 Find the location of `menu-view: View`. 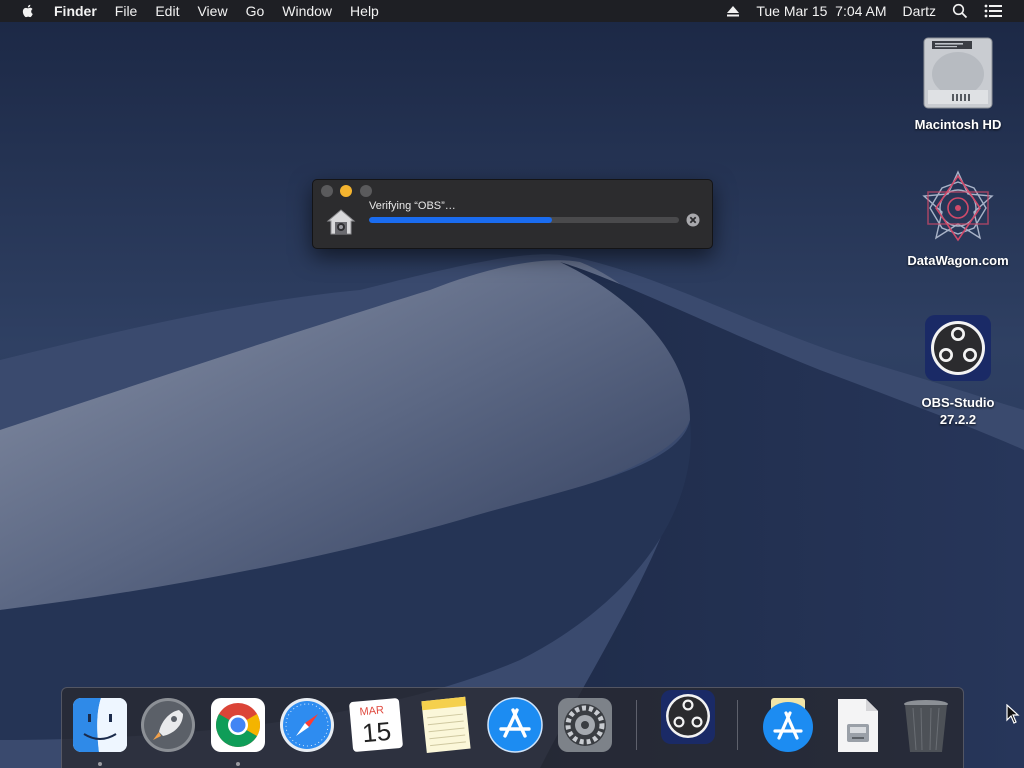

menu-view: View is located at coordinates (212, 11).